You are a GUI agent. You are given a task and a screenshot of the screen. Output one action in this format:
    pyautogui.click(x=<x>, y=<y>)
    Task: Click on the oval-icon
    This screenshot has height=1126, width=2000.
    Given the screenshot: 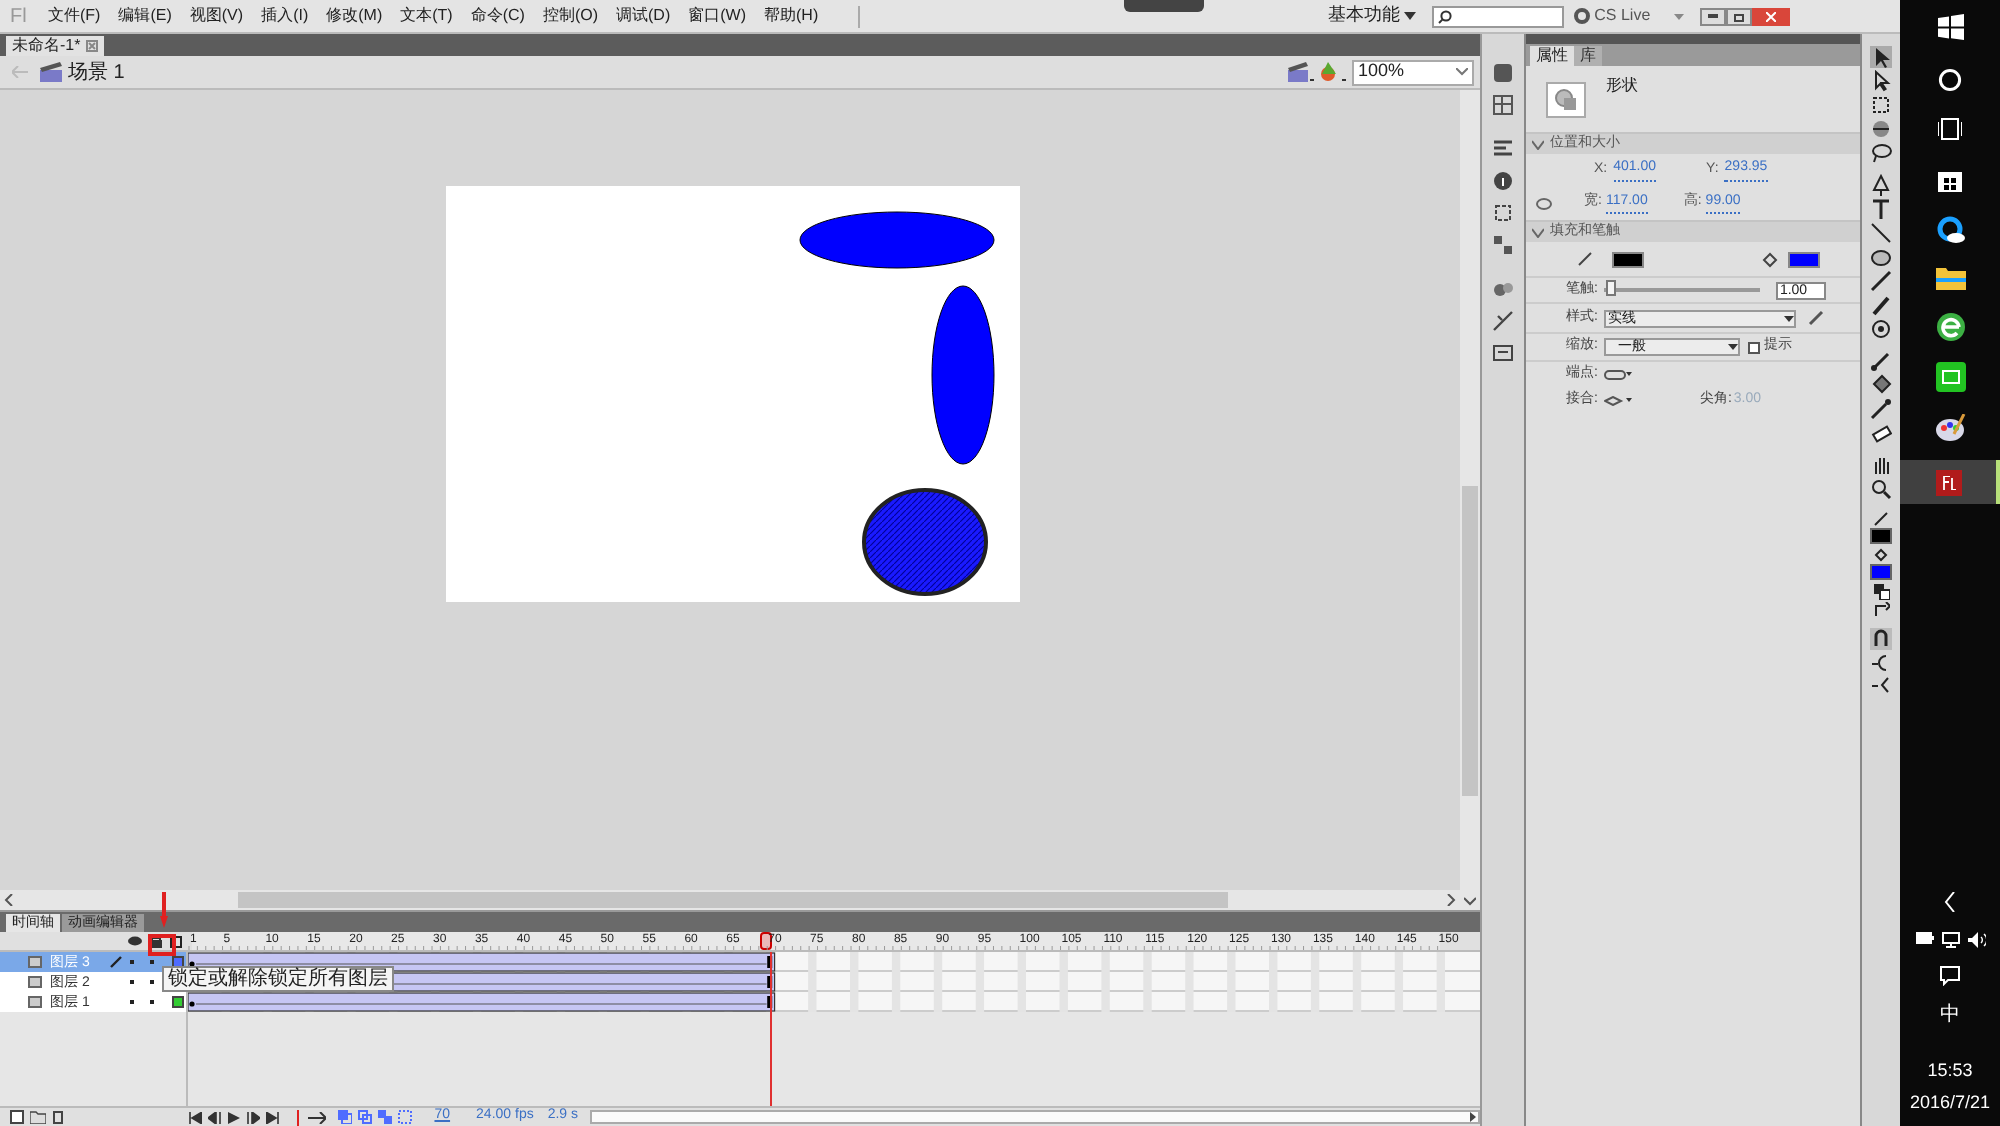 What is the action you would take?
    pyautogui.click(x=1881, y=257)
    